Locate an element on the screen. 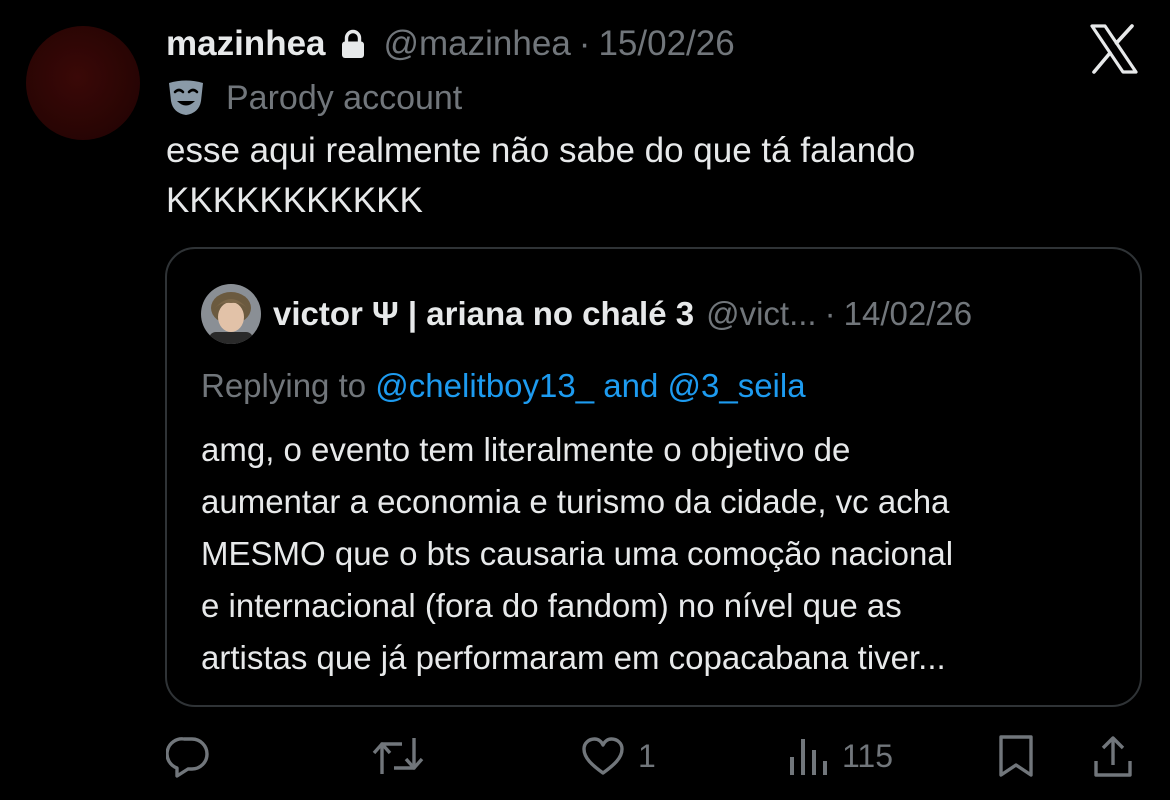 The height and width of the screenshot is (800, 1170). person-photo-icon is located at coordinates (231, 314).